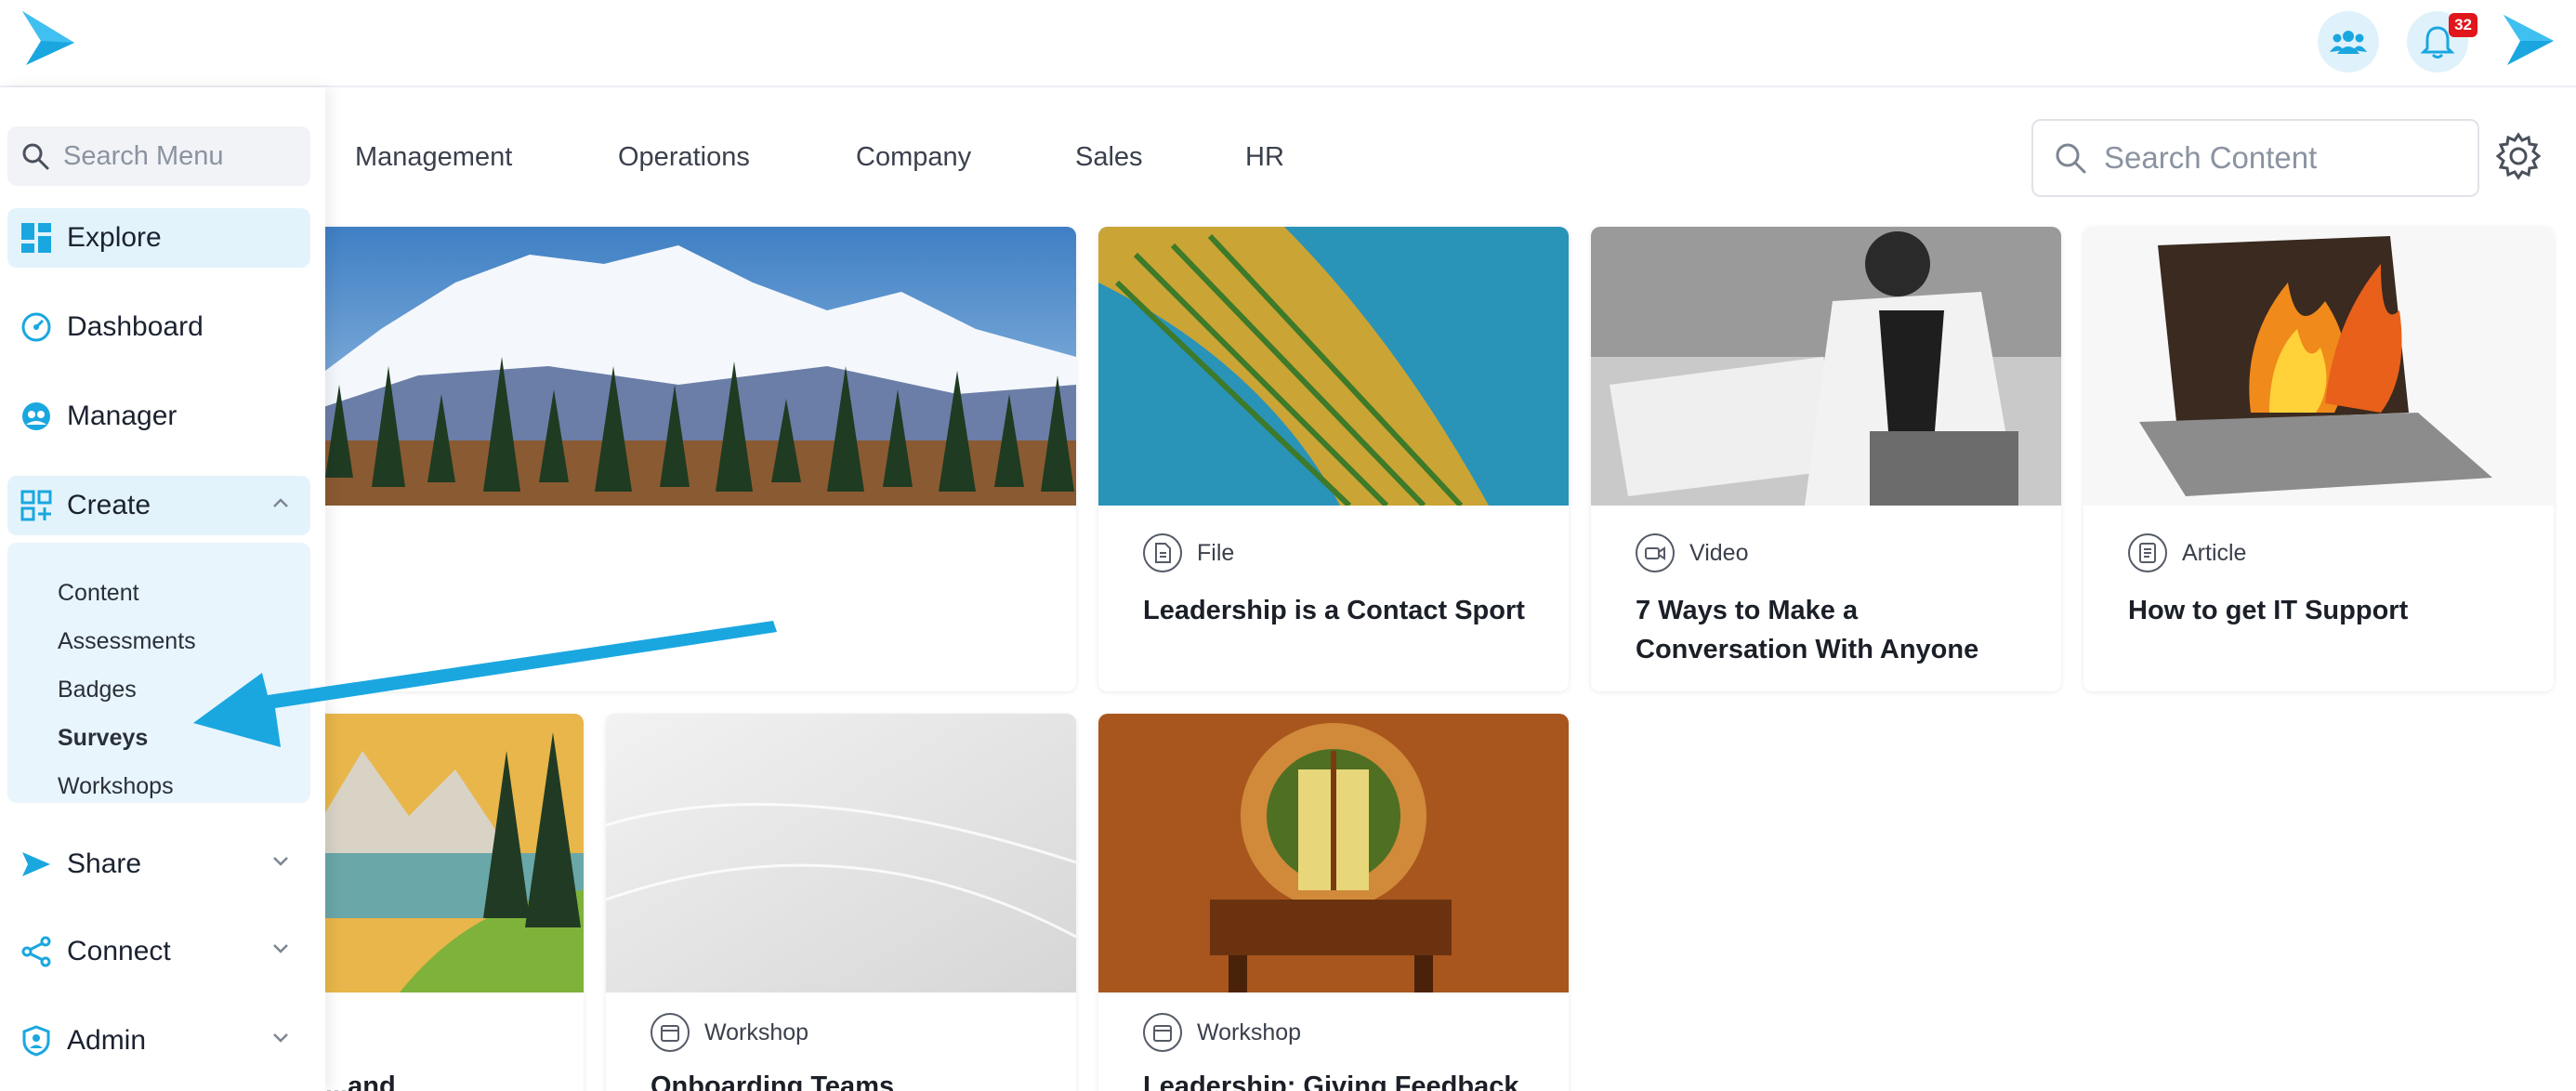  What do you see at coordinates (36, 327) in the screenshot?
I see `dashboard-gauge-icon` at bounding box center [36, 327].